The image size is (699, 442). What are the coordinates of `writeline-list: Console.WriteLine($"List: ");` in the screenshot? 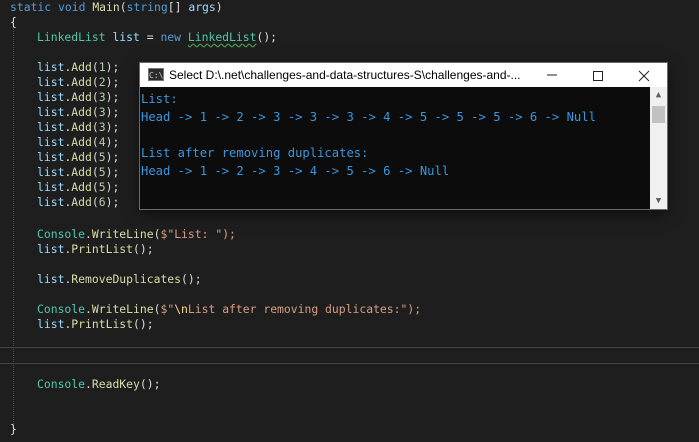 It's located at (136, 234).